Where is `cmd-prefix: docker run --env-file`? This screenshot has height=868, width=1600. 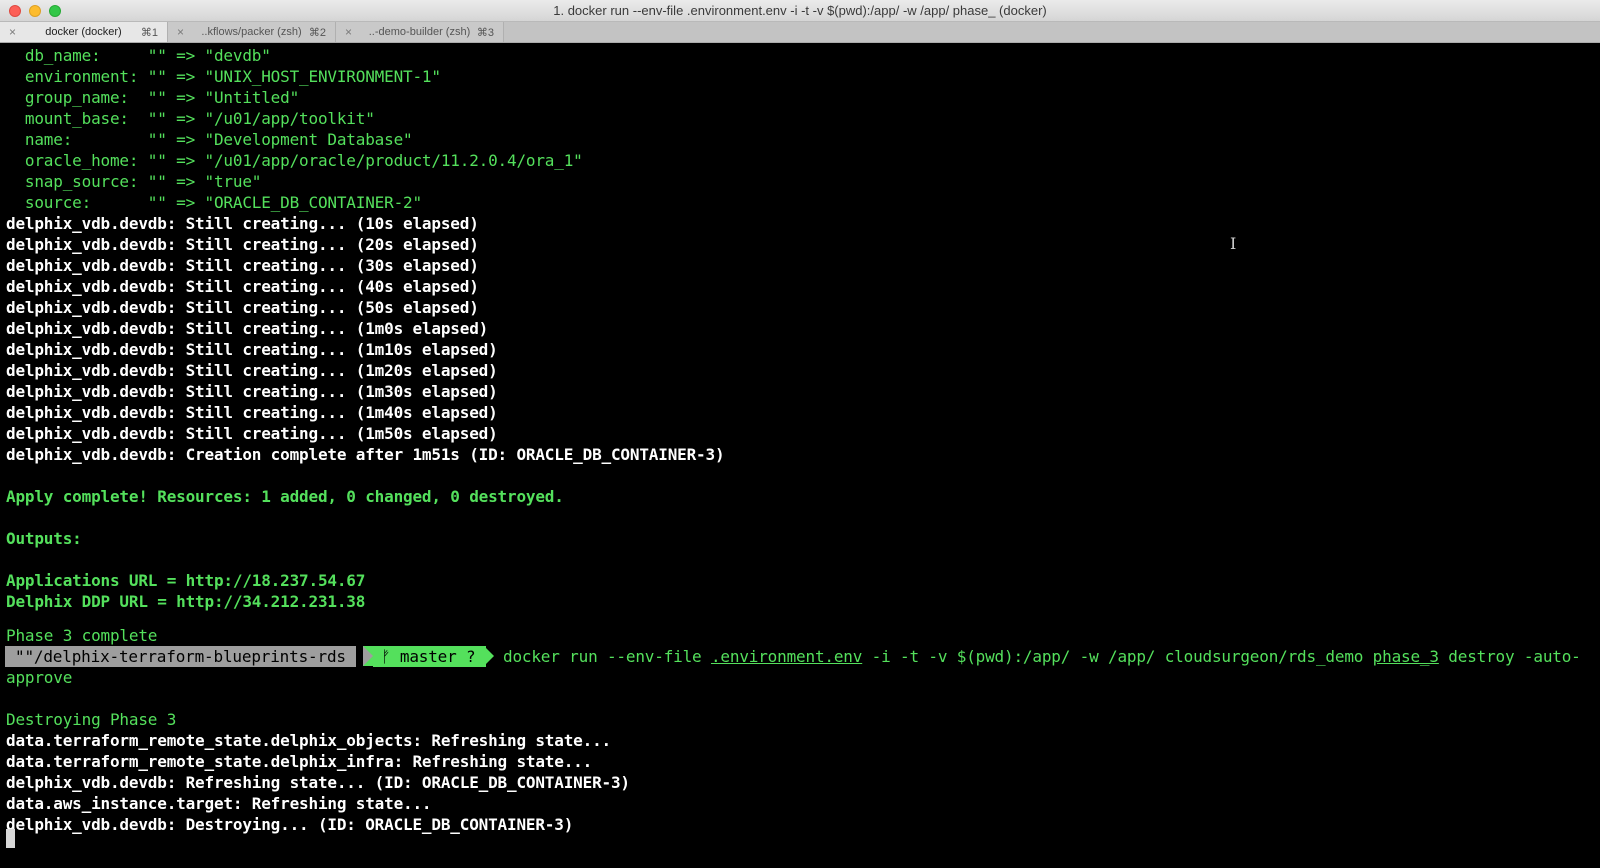 cmd-prefix: docker run --env-file is located at coordinates (607, 656).